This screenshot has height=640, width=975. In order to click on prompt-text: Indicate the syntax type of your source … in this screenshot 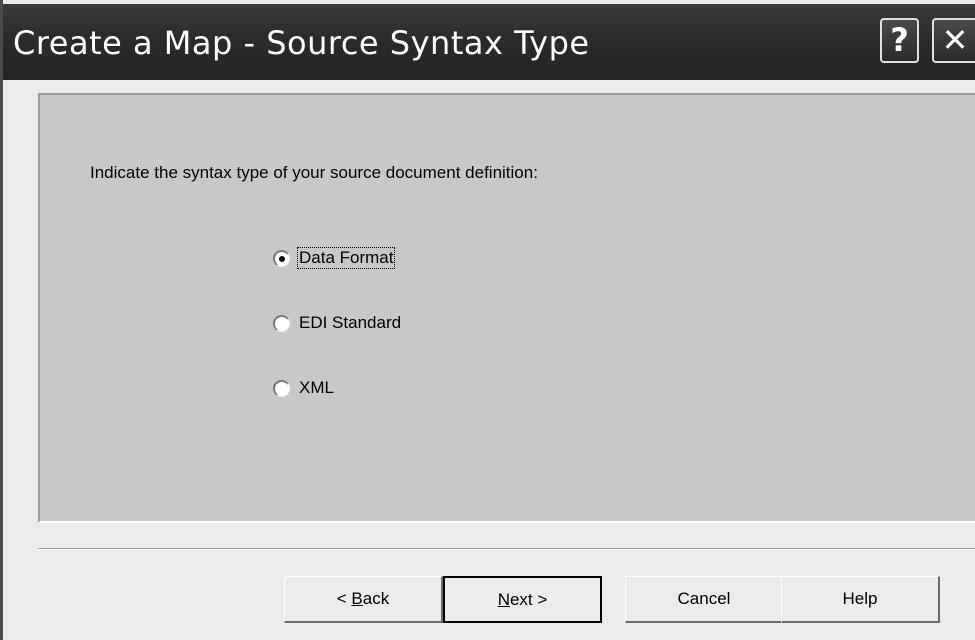, I will do `click(314, 172)`.